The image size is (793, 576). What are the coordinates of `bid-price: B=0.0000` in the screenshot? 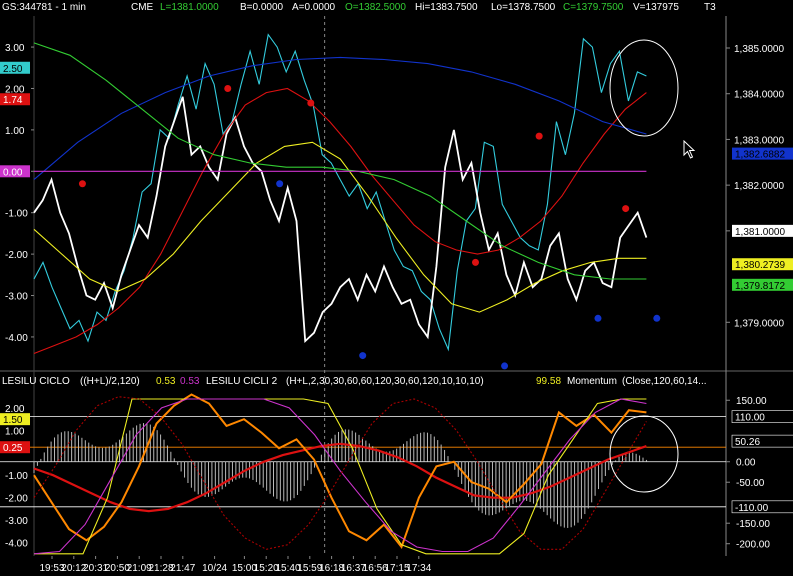 It's located at (262, 7).